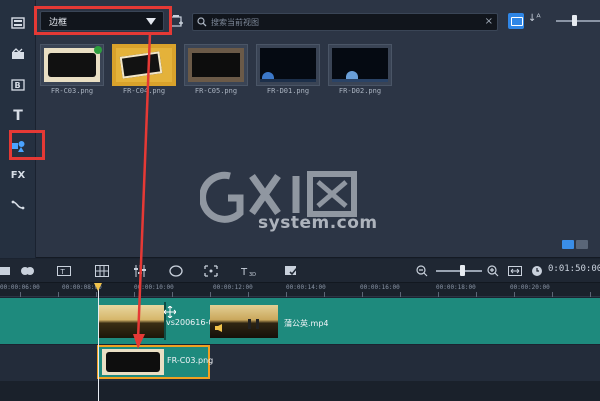  I want to click on track-manager-icon, so click(7, 271).